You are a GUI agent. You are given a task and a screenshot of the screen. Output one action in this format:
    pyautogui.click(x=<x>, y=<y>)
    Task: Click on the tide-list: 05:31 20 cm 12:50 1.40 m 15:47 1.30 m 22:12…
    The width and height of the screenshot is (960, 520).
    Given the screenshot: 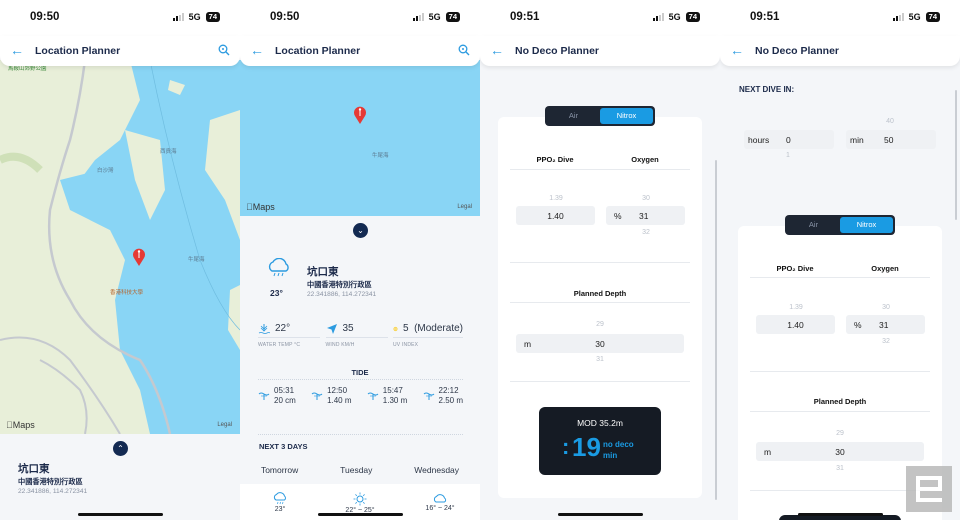 What is the action you would take?
    pyautogui.click(x=360, y=396)
    